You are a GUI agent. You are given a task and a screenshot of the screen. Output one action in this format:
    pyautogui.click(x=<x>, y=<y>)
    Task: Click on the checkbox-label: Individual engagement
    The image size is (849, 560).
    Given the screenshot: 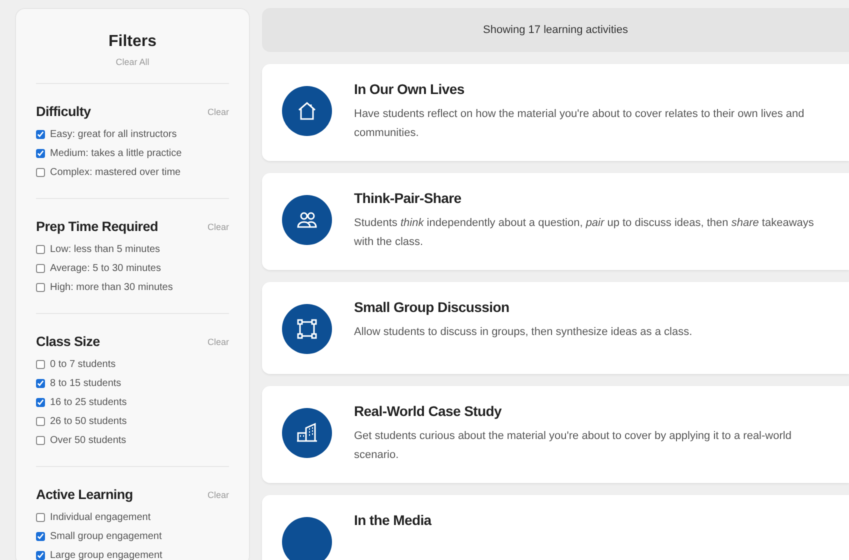 What is the action you would take?
    pyautogui.click(x=100, y=517)
    